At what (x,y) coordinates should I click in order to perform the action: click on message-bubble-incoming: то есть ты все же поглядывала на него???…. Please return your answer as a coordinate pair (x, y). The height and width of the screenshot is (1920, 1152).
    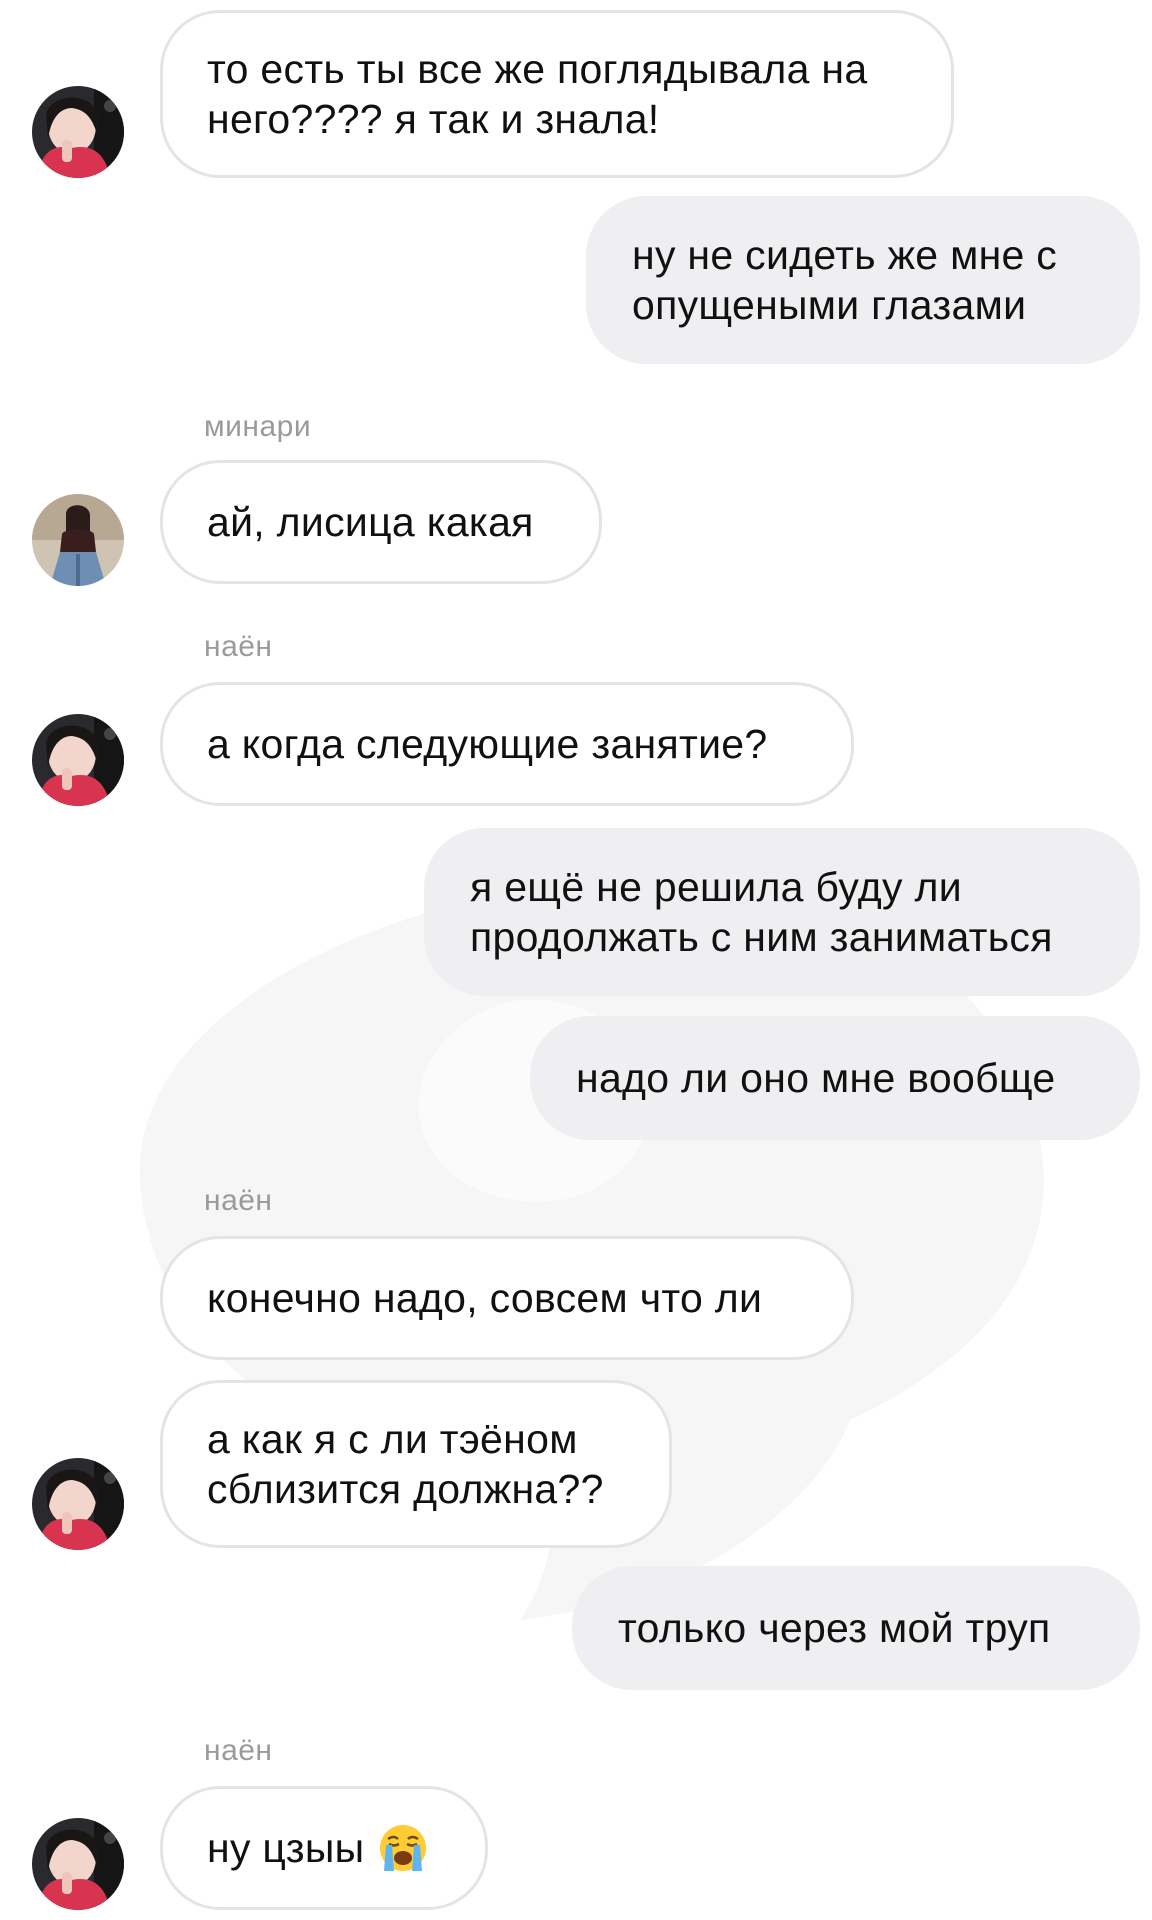
    Looking at the image, I should click on (557, 94).